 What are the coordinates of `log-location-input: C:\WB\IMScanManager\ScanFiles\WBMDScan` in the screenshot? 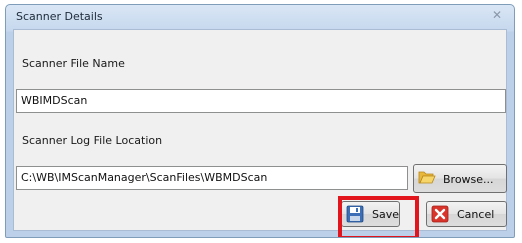 It's located at (212, 178).